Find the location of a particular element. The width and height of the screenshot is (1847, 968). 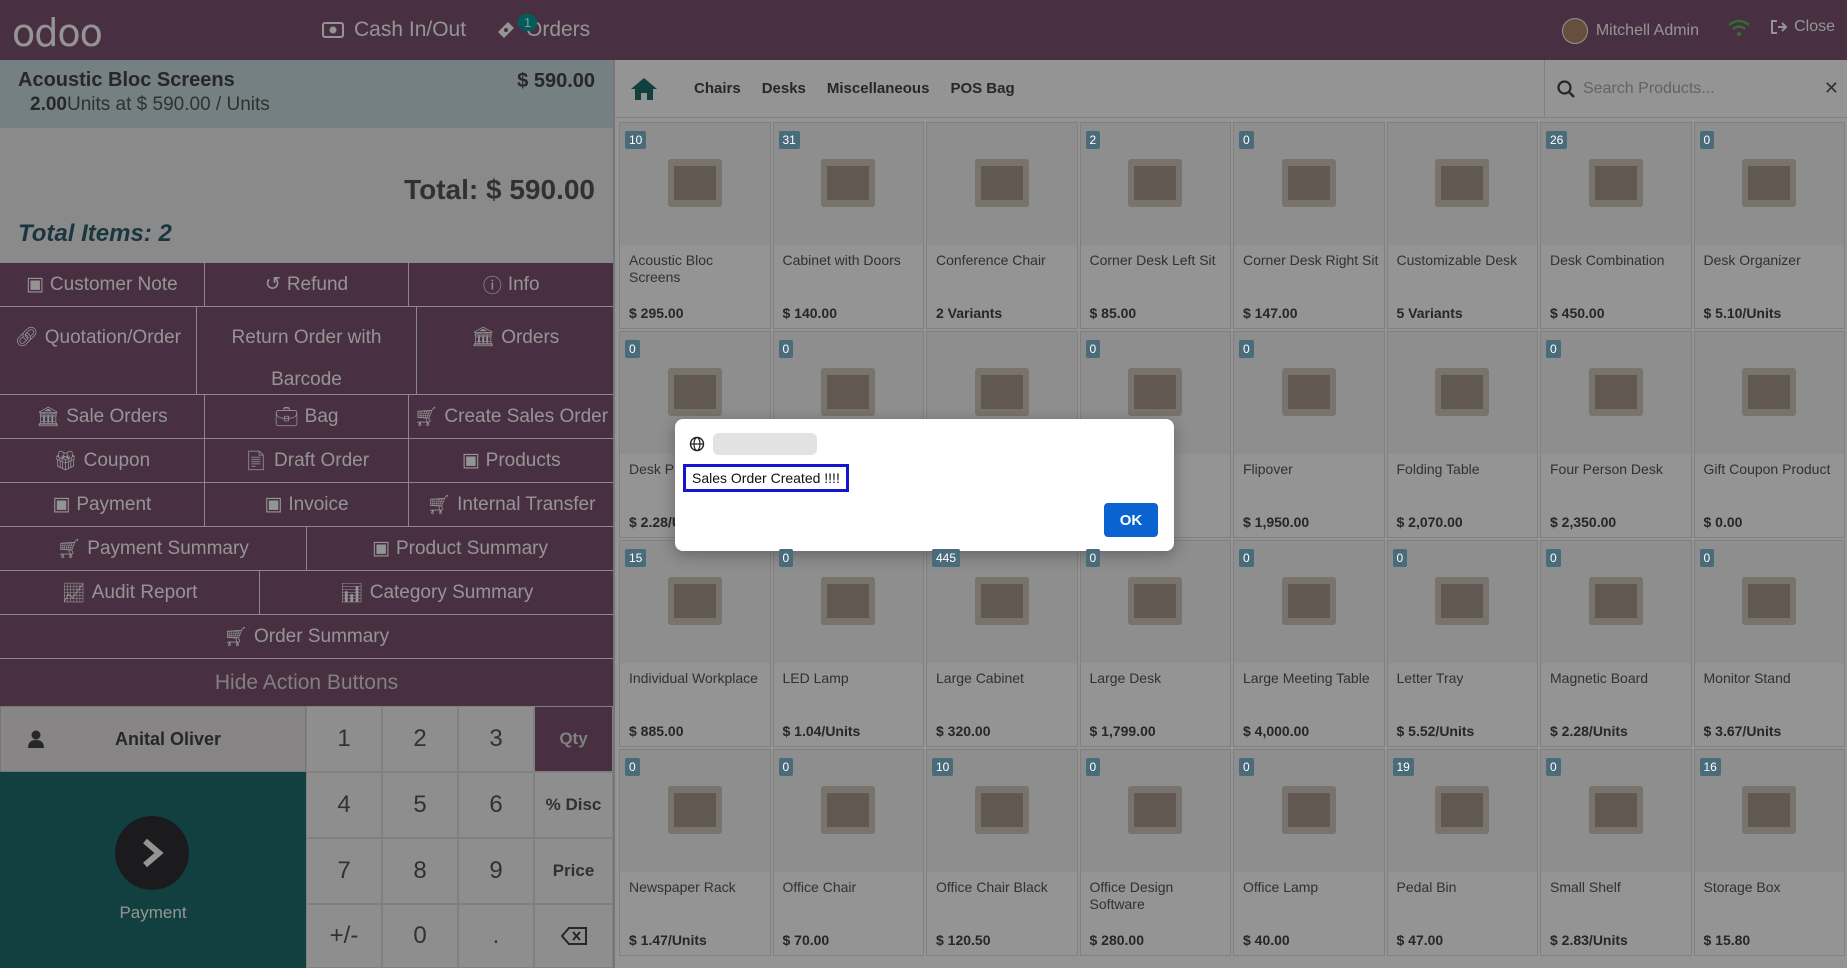

stock-count: 31 is located at coordinates (789, 140).